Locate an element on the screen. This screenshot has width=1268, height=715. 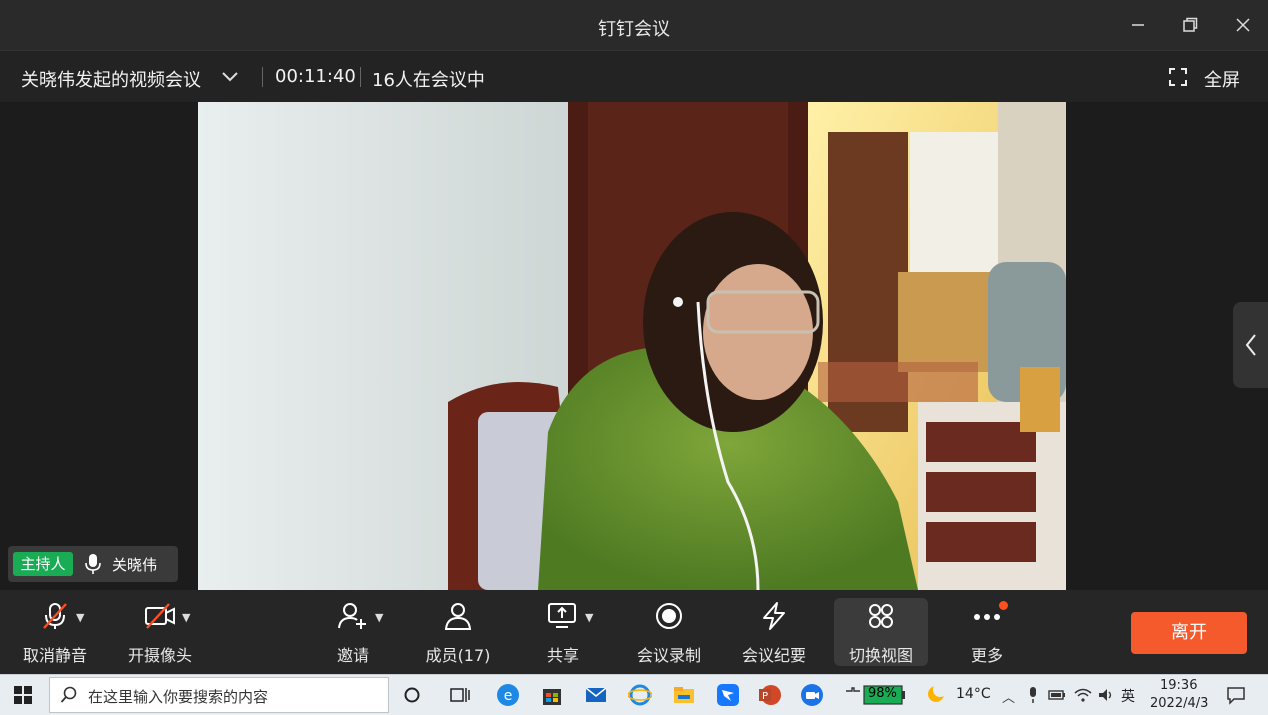
close-button is located at coordinates (1243, 25).